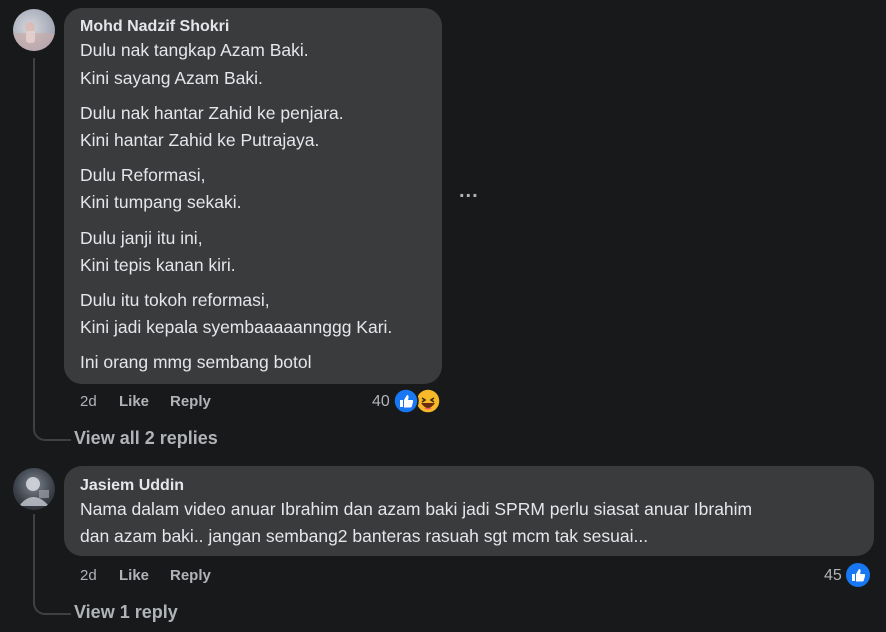  What do you see at coordinates (428, 401) in the screenshot?
I see `haha-icon` at bounding box center [428, 401].